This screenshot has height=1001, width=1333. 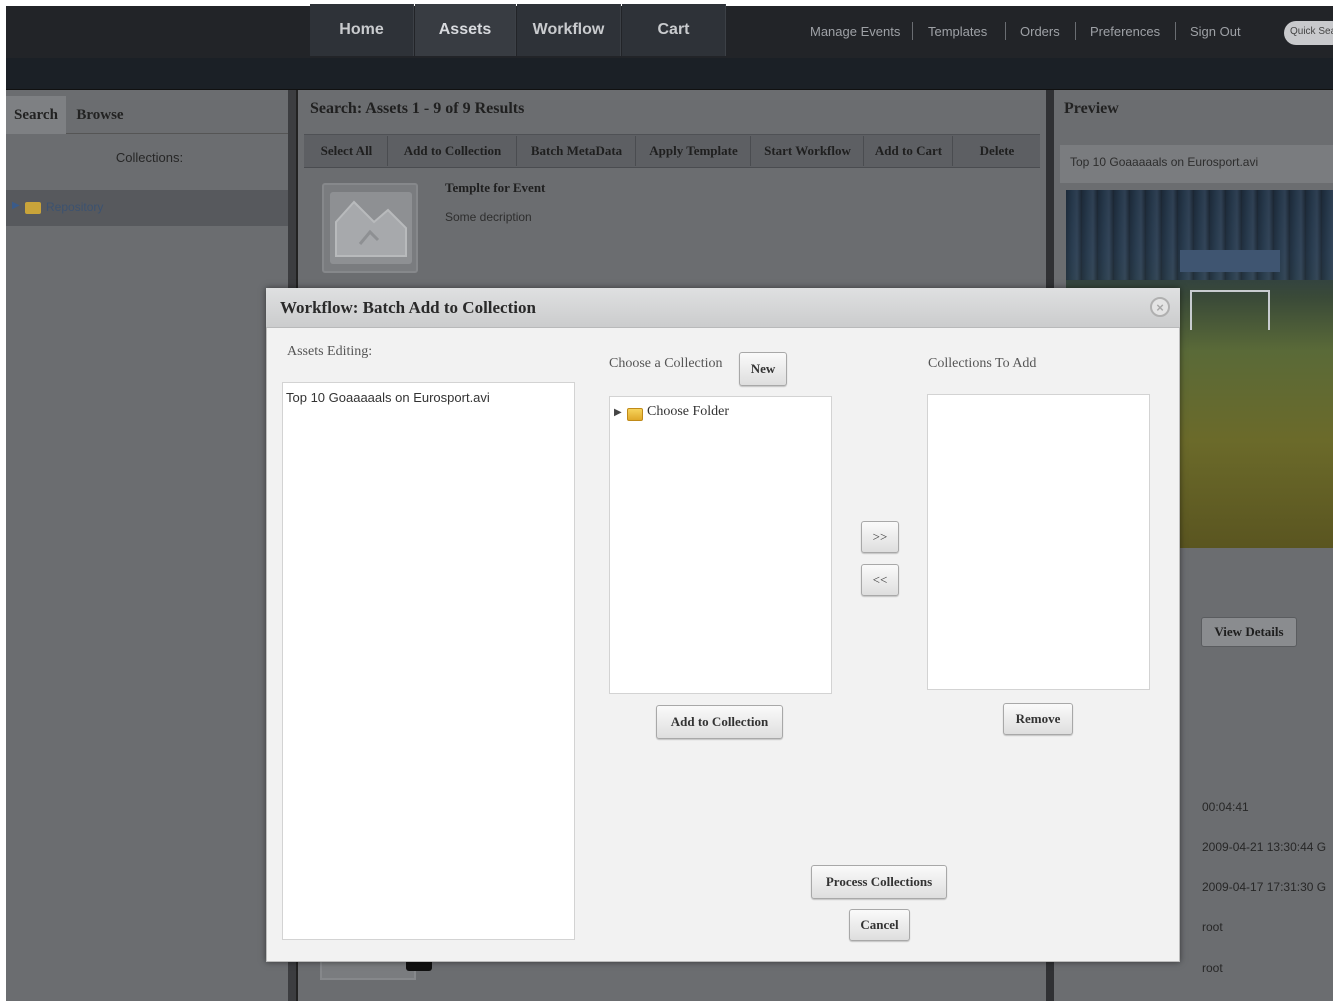 What do you see at coordinates (388, 397) in the screenshot?
I see `list-item: Top 10 Goaaaaals on Eurosport.avi` at bounding box center [388, 397].